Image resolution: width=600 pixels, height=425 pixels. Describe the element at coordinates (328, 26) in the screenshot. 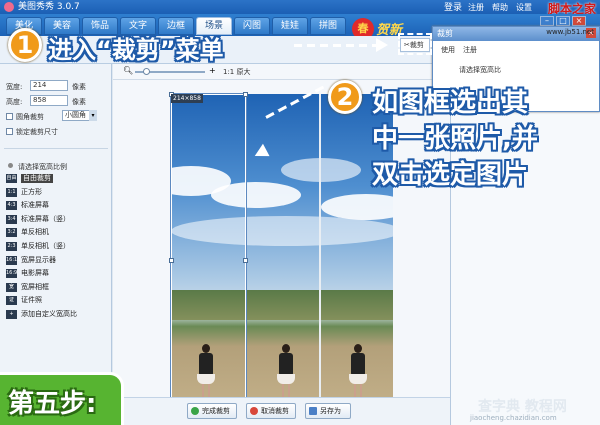

I see `tab-collage: 拼图` at that location.